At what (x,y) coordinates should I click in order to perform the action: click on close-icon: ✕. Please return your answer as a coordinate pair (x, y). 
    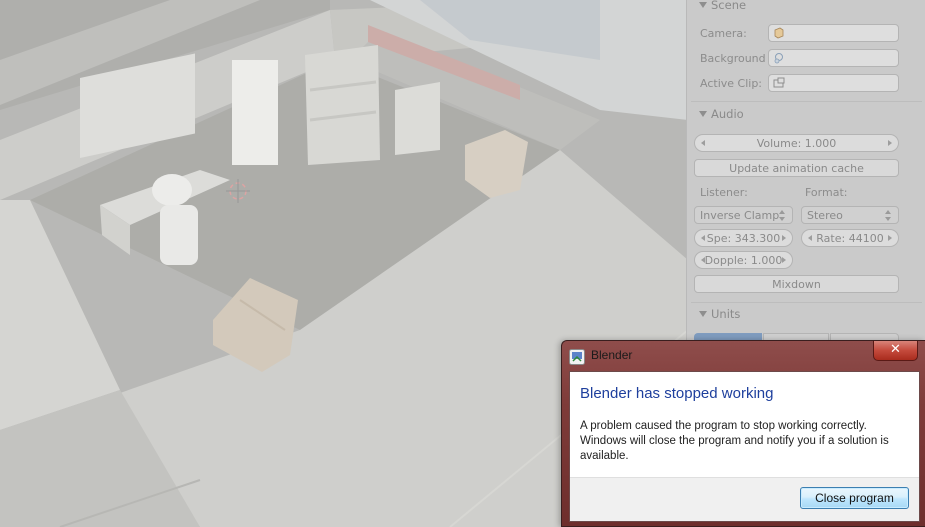
    Looking at the image, I should click on (895, 349).